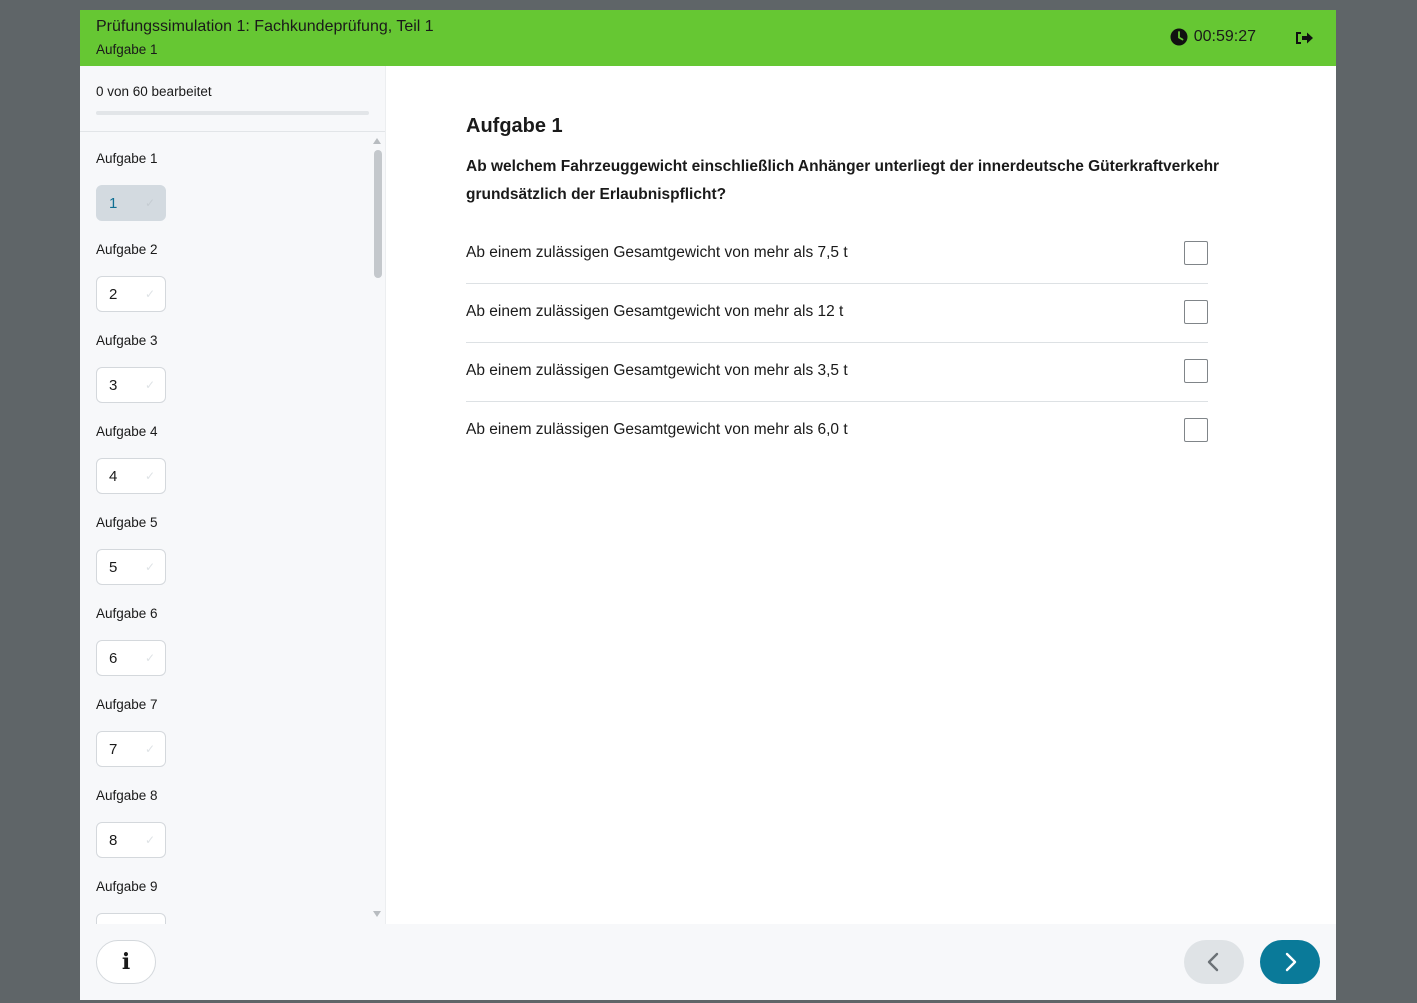 This screenshot has height=1003, width=1417. What do you see at coordinates (113, 476) in the screenshot?
I see `task-number: 4` at bounding box center [113, 476].